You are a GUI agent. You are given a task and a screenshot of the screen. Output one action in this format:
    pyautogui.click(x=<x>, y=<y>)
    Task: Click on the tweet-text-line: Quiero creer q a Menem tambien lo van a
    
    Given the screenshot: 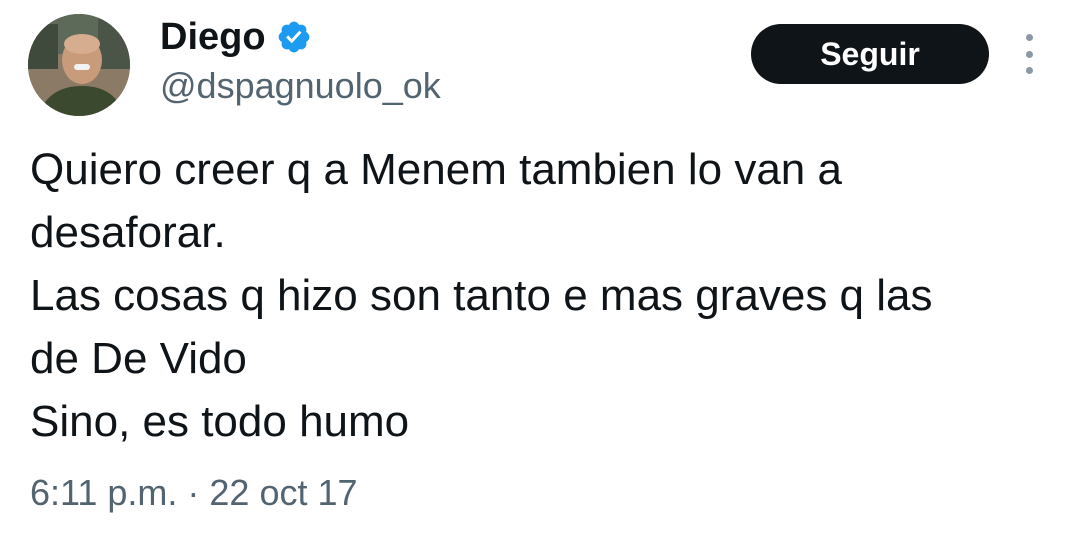 What is the action you would take?
    pyautogui.click(x=436, y=169)
    